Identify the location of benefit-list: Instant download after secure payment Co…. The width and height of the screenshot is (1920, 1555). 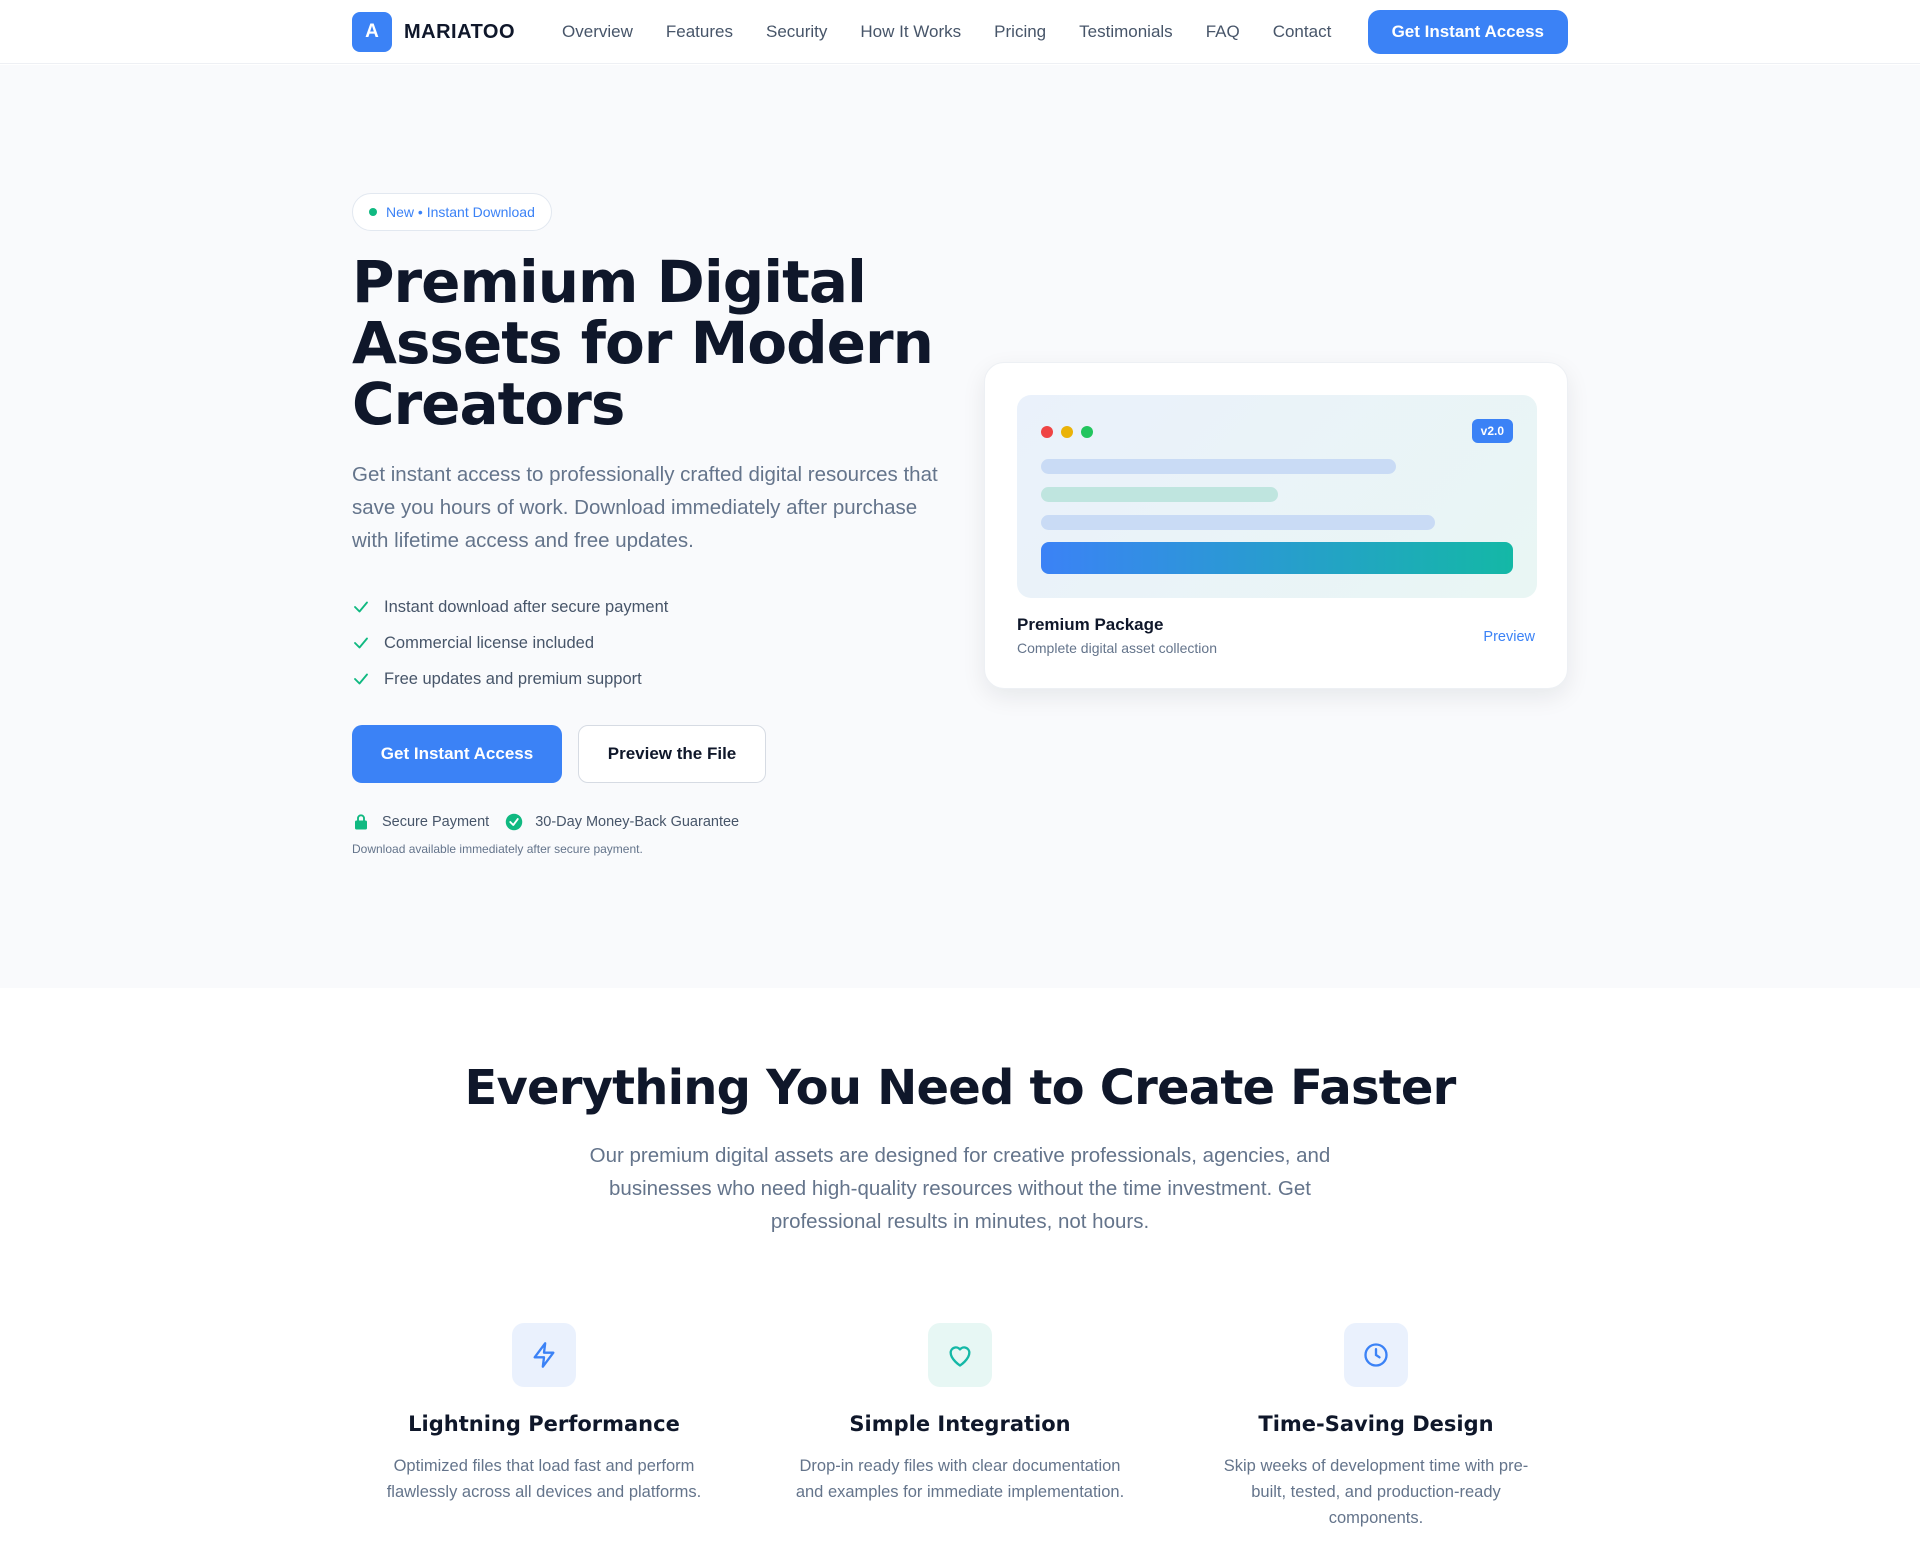
(510, 643).